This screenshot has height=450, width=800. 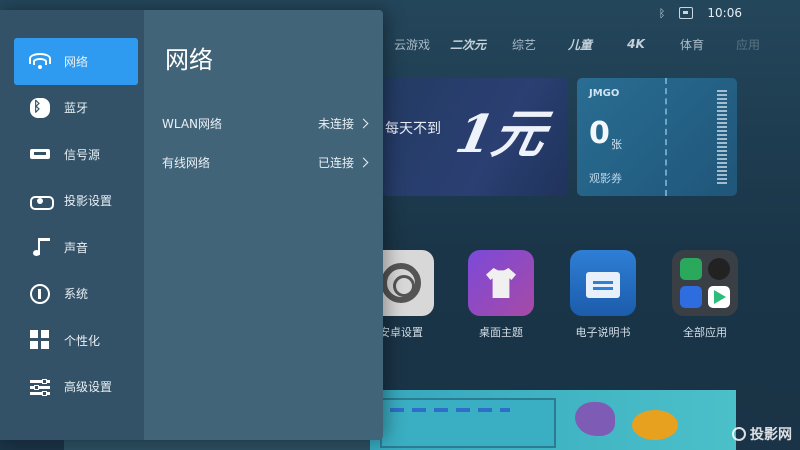 I want to click on promo-banner: 每天不到 1元, so click(x=475, y=137).